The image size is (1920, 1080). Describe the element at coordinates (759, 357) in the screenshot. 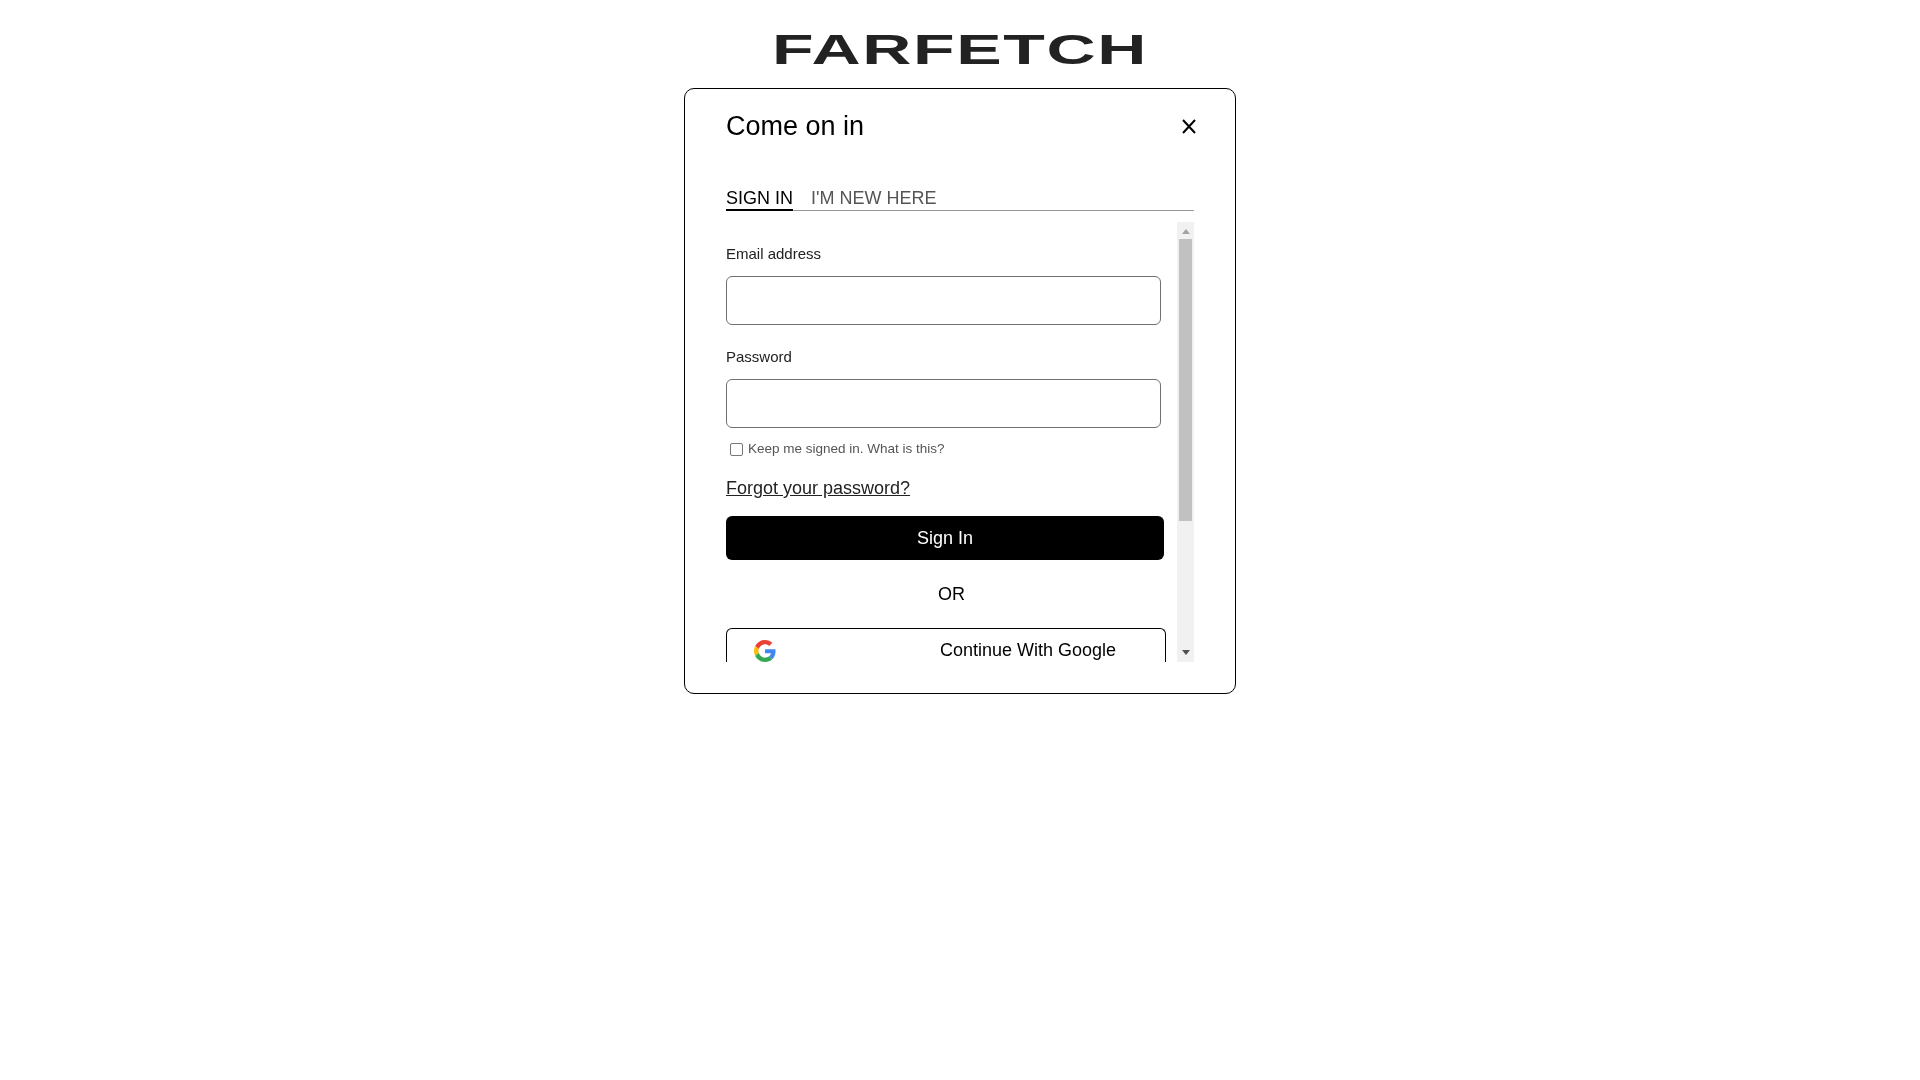

I see `field-label: Password` at that location.